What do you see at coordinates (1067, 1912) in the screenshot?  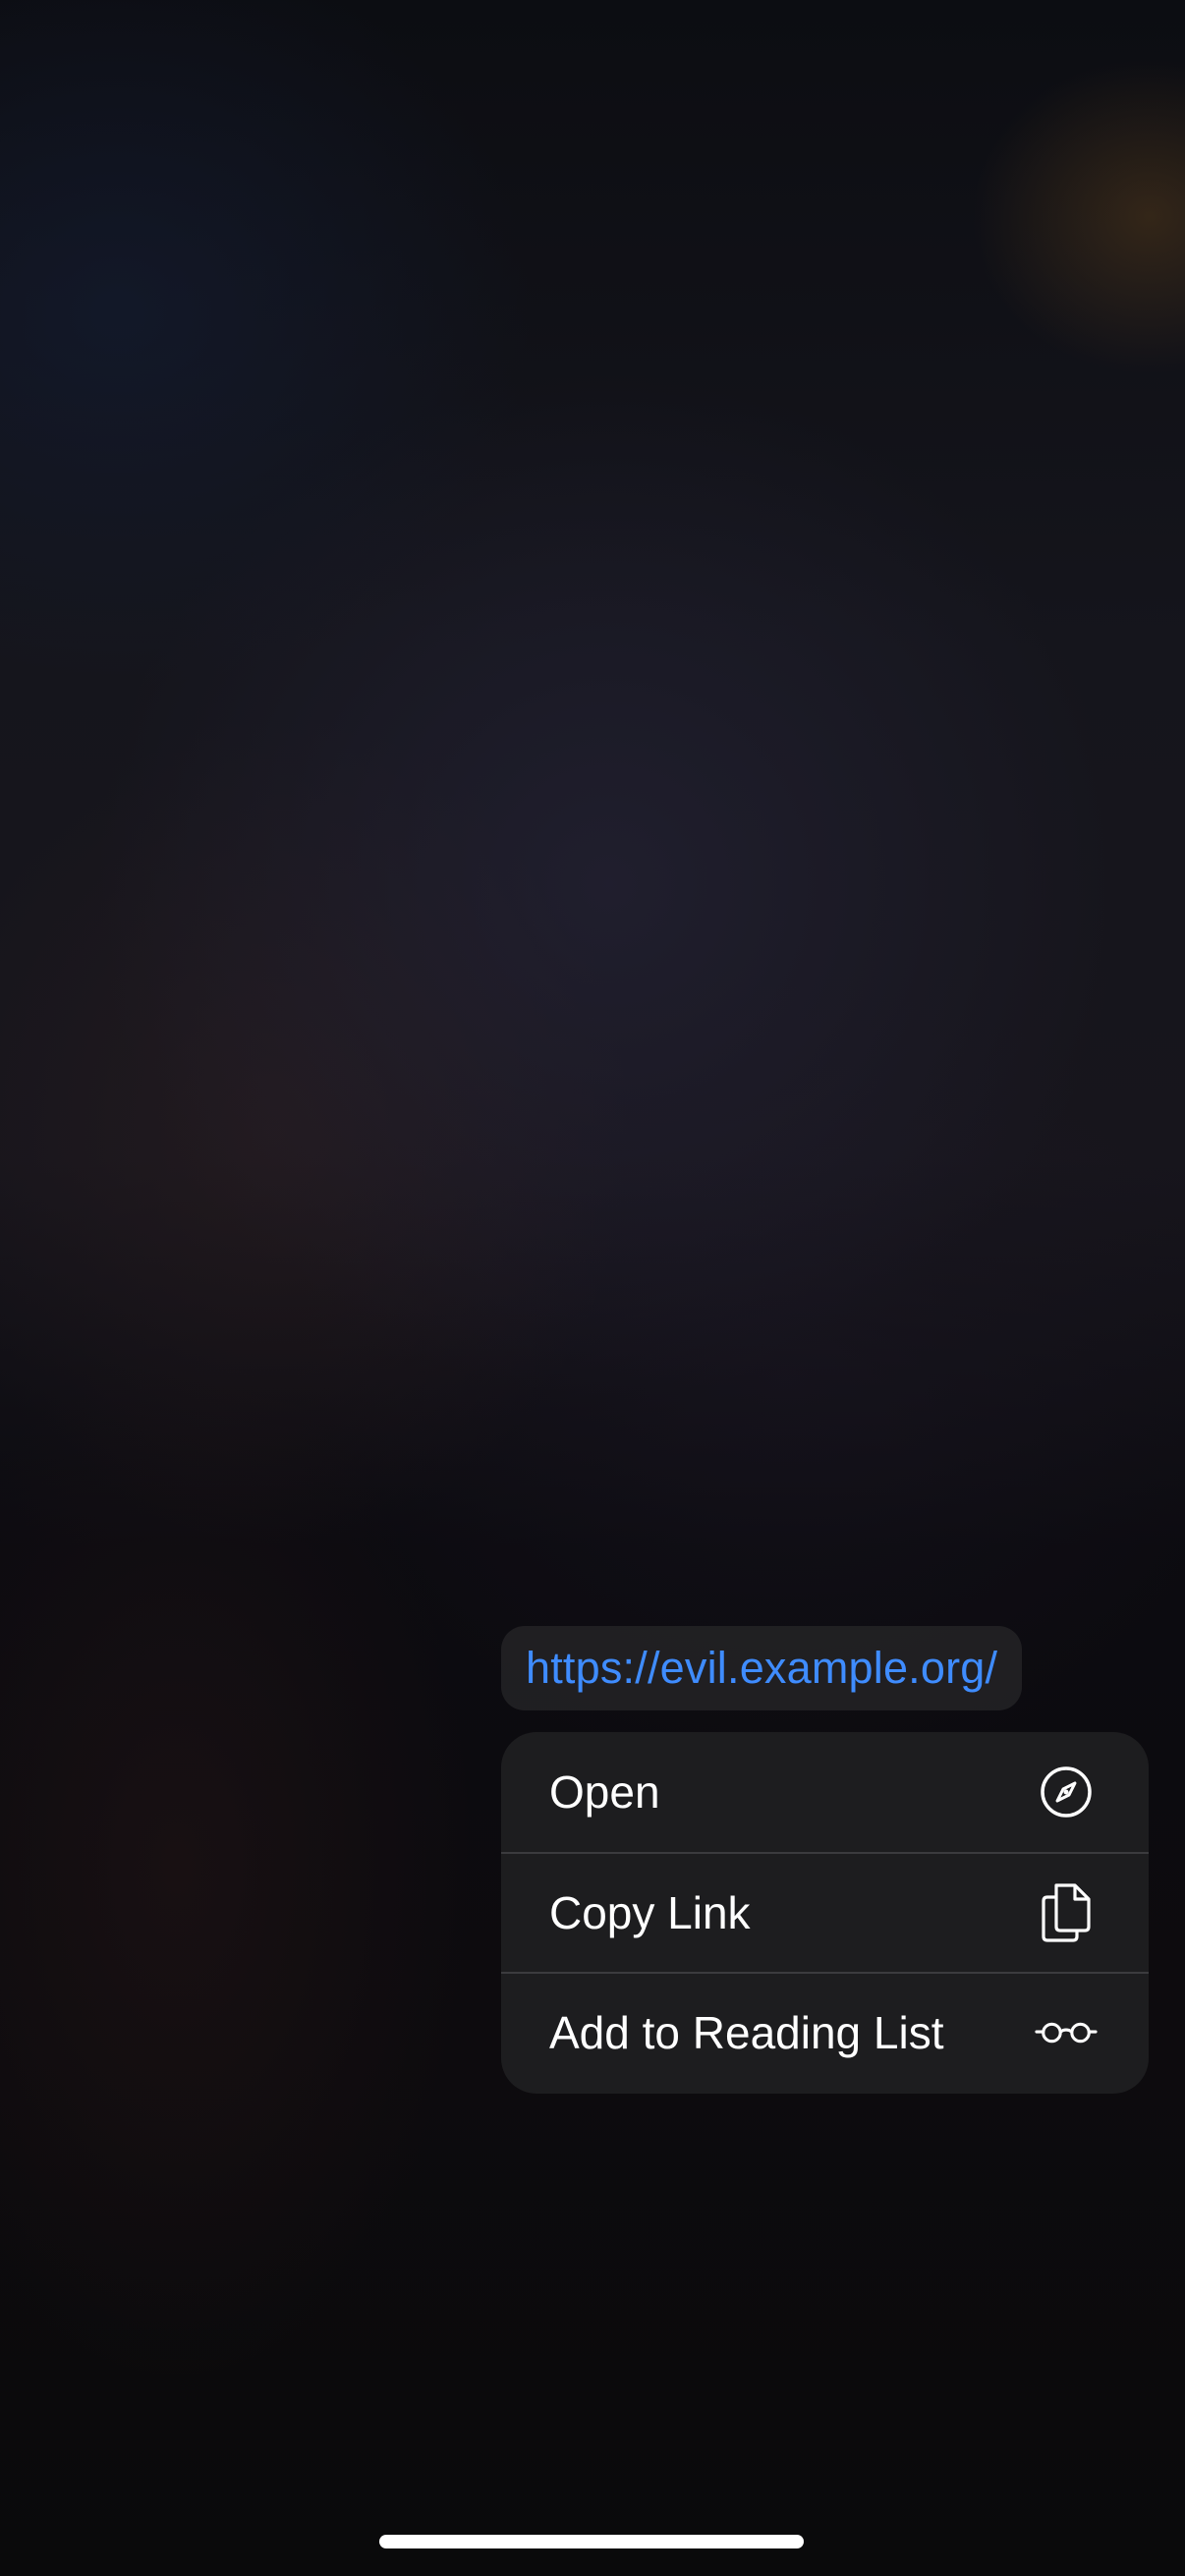 I see `copy-documents-icon` at bounding box center [1067, 1912].